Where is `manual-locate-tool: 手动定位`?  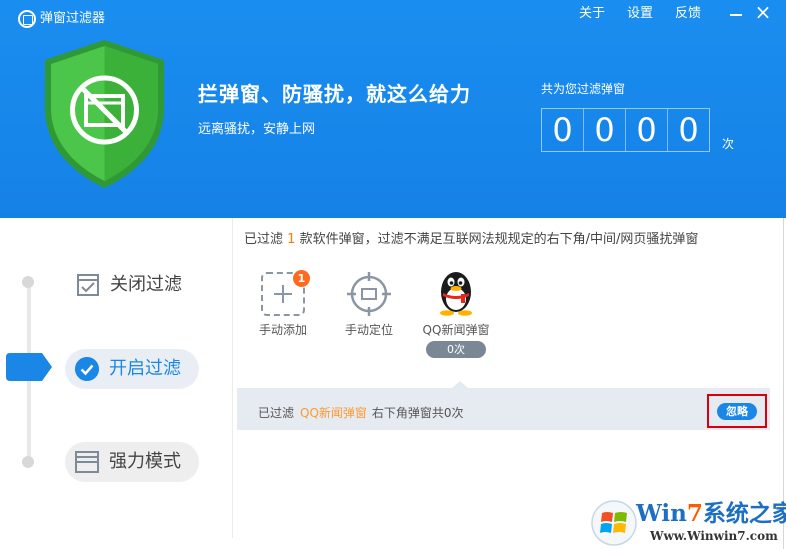
manual-locate-tool: 手动定位 is located at coordinates (369, 305).